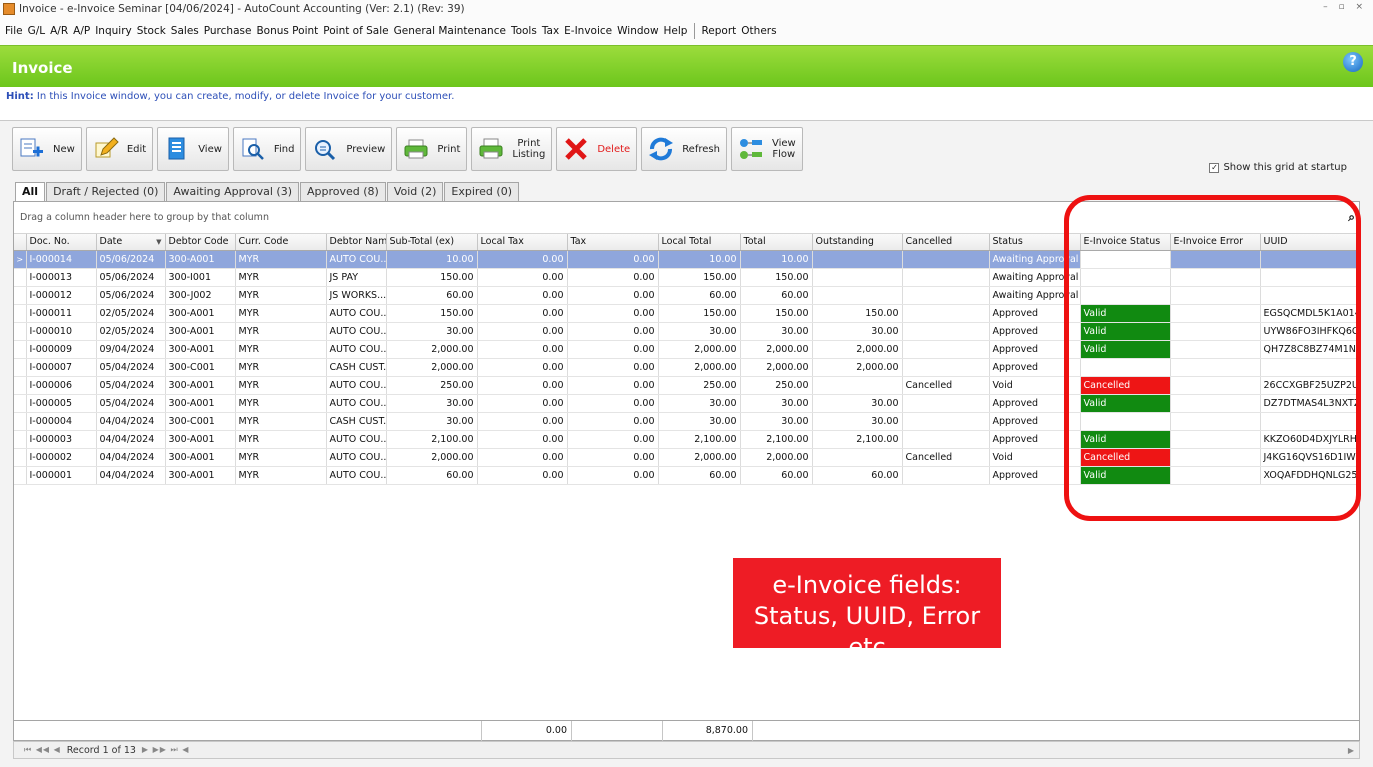  Describe the element at coordinates (1345, 7) in the screenshot. I see `window-controls: – ▫ ×` at that location.